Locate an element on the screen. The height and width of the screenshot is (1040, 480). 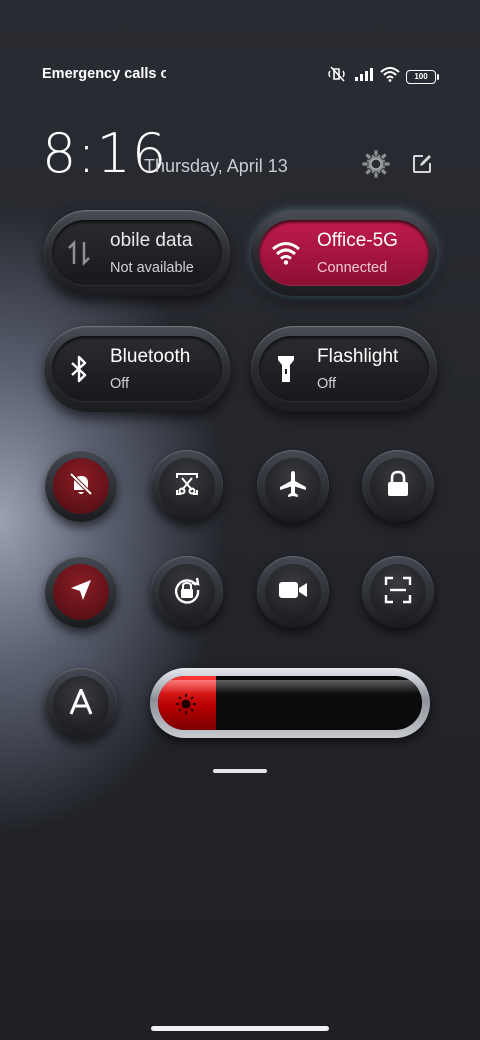
flashlight-tile: Flashlight Off is located at coordinates (344, 369).